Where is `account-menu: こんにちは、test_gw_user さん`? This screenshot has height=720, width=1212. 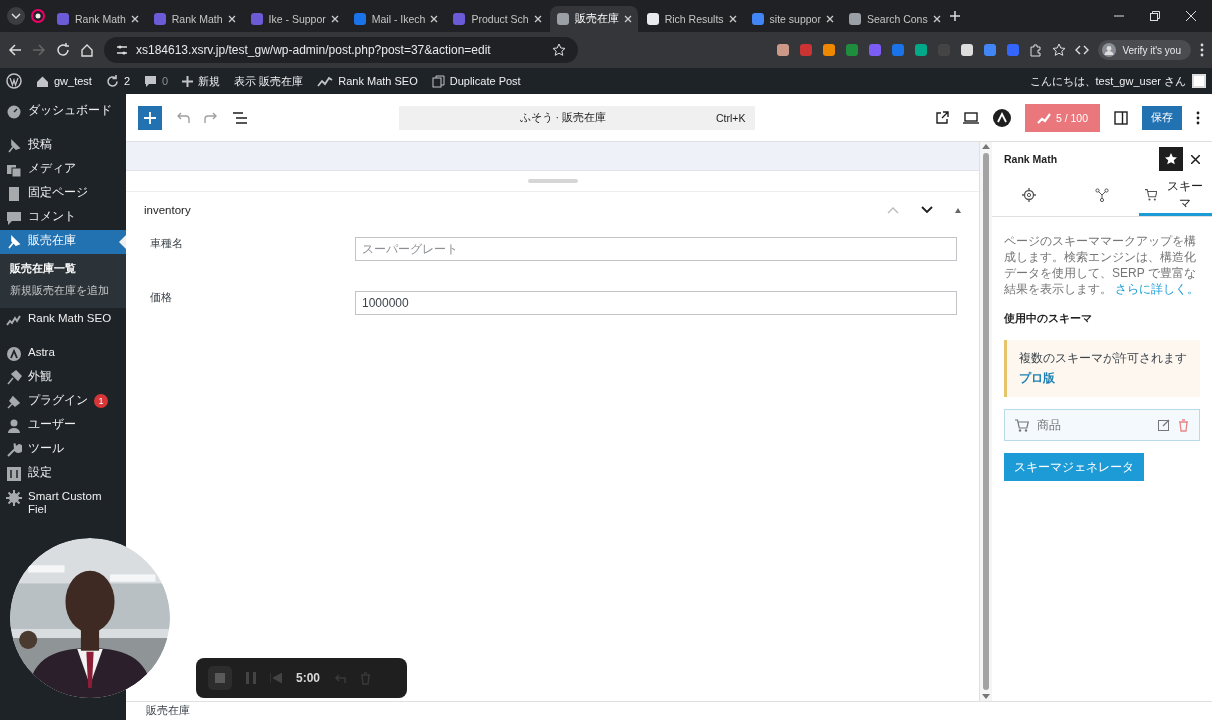 account-menu: こんにちは、test_gw_user さん is located at coordinates (1117, 81).